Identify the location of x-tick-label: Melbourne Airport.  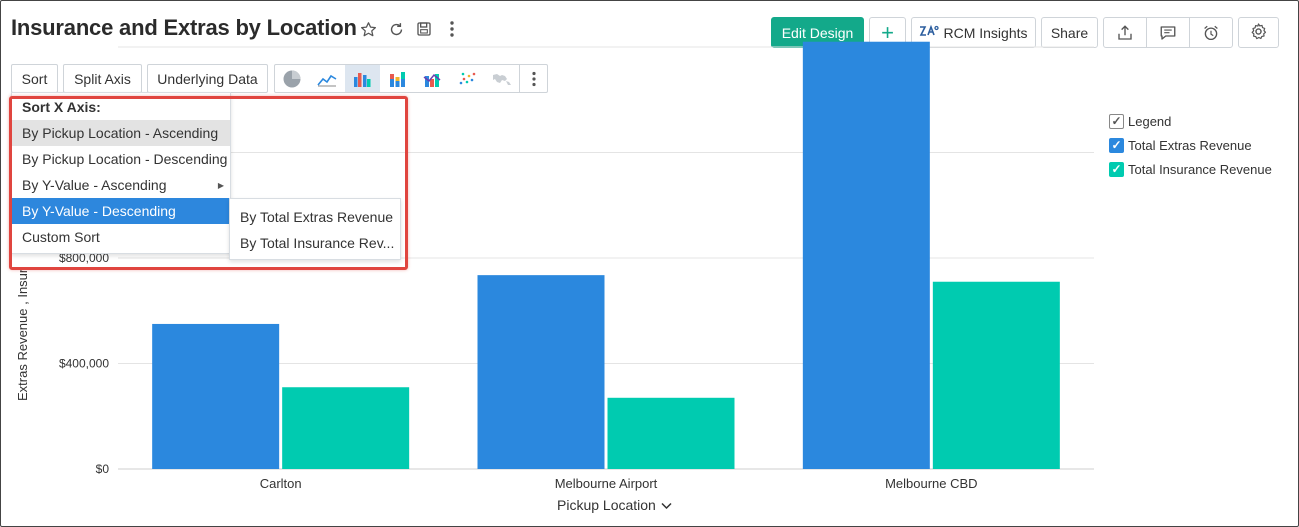
(606, 483).